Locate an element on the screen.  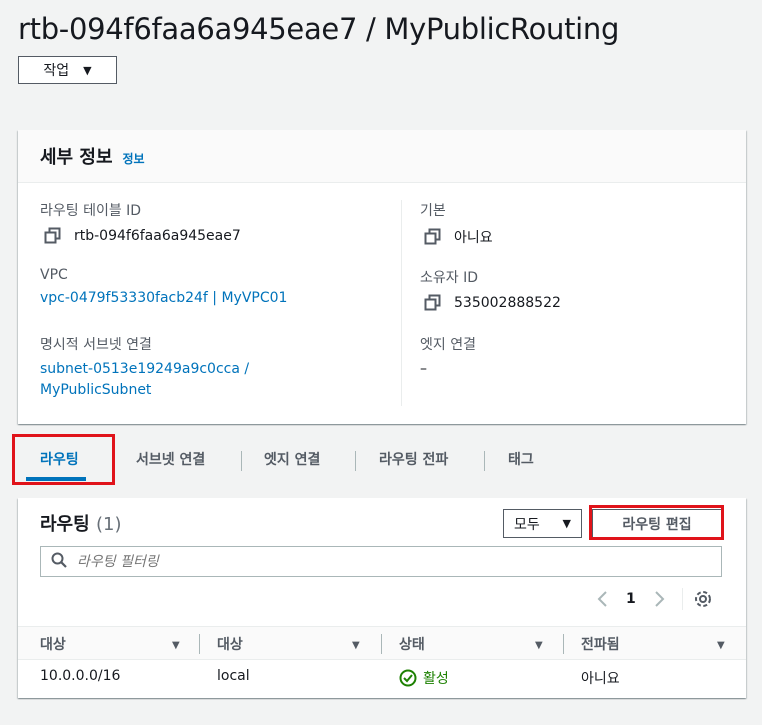
tab-highlight-box is located at coordinates (63, 459).